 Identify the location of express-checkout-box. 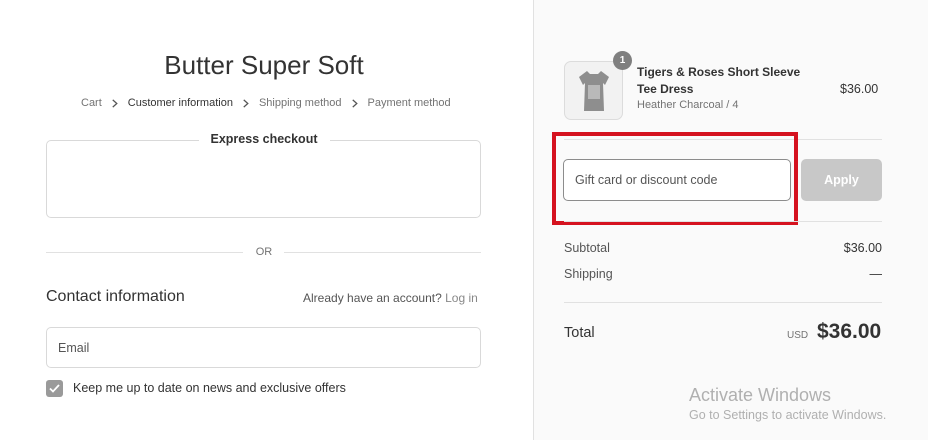
(263, 179).